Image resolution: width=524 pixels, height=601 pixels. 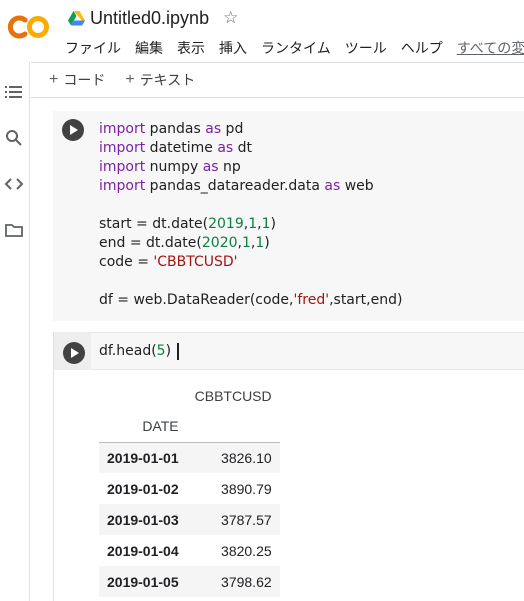 I want to click on code-line: import datetime as dt, so click(x=250, y=148).